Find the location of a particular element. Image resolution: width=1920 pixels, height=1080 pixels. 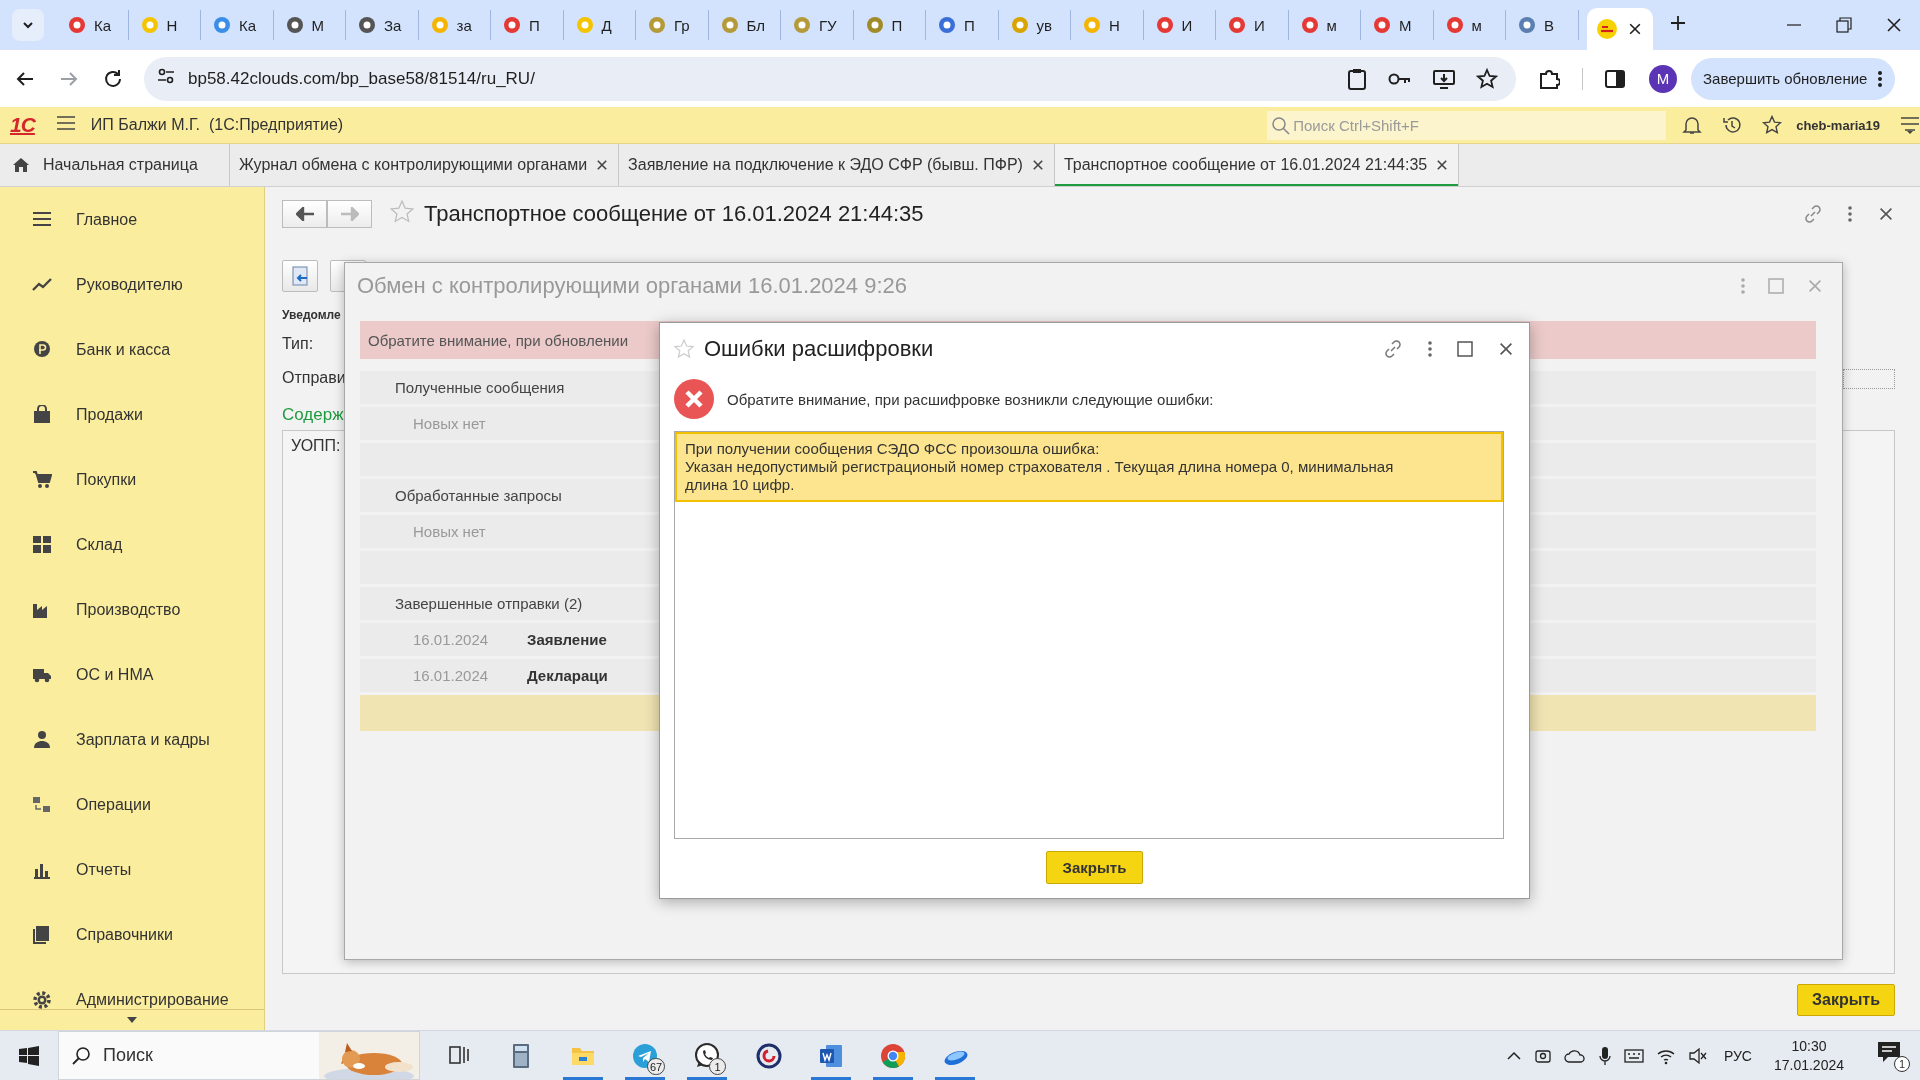

search-icon is located at coordinates (1281, 125).